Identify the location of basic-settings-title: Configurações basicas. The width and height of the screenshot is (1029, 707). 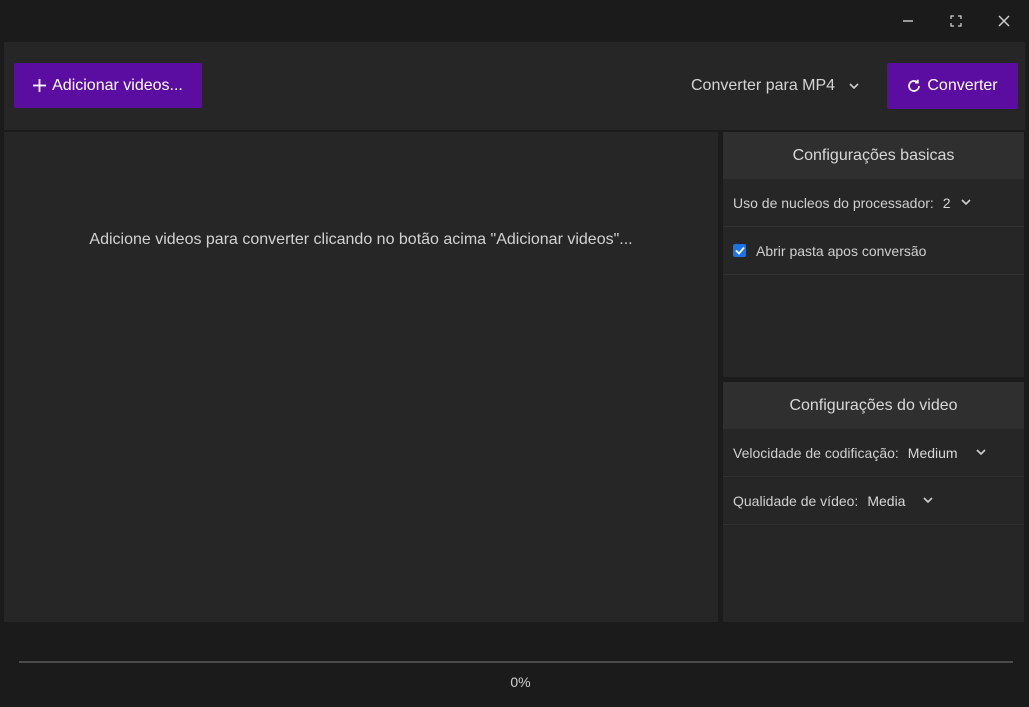
(873, 155).